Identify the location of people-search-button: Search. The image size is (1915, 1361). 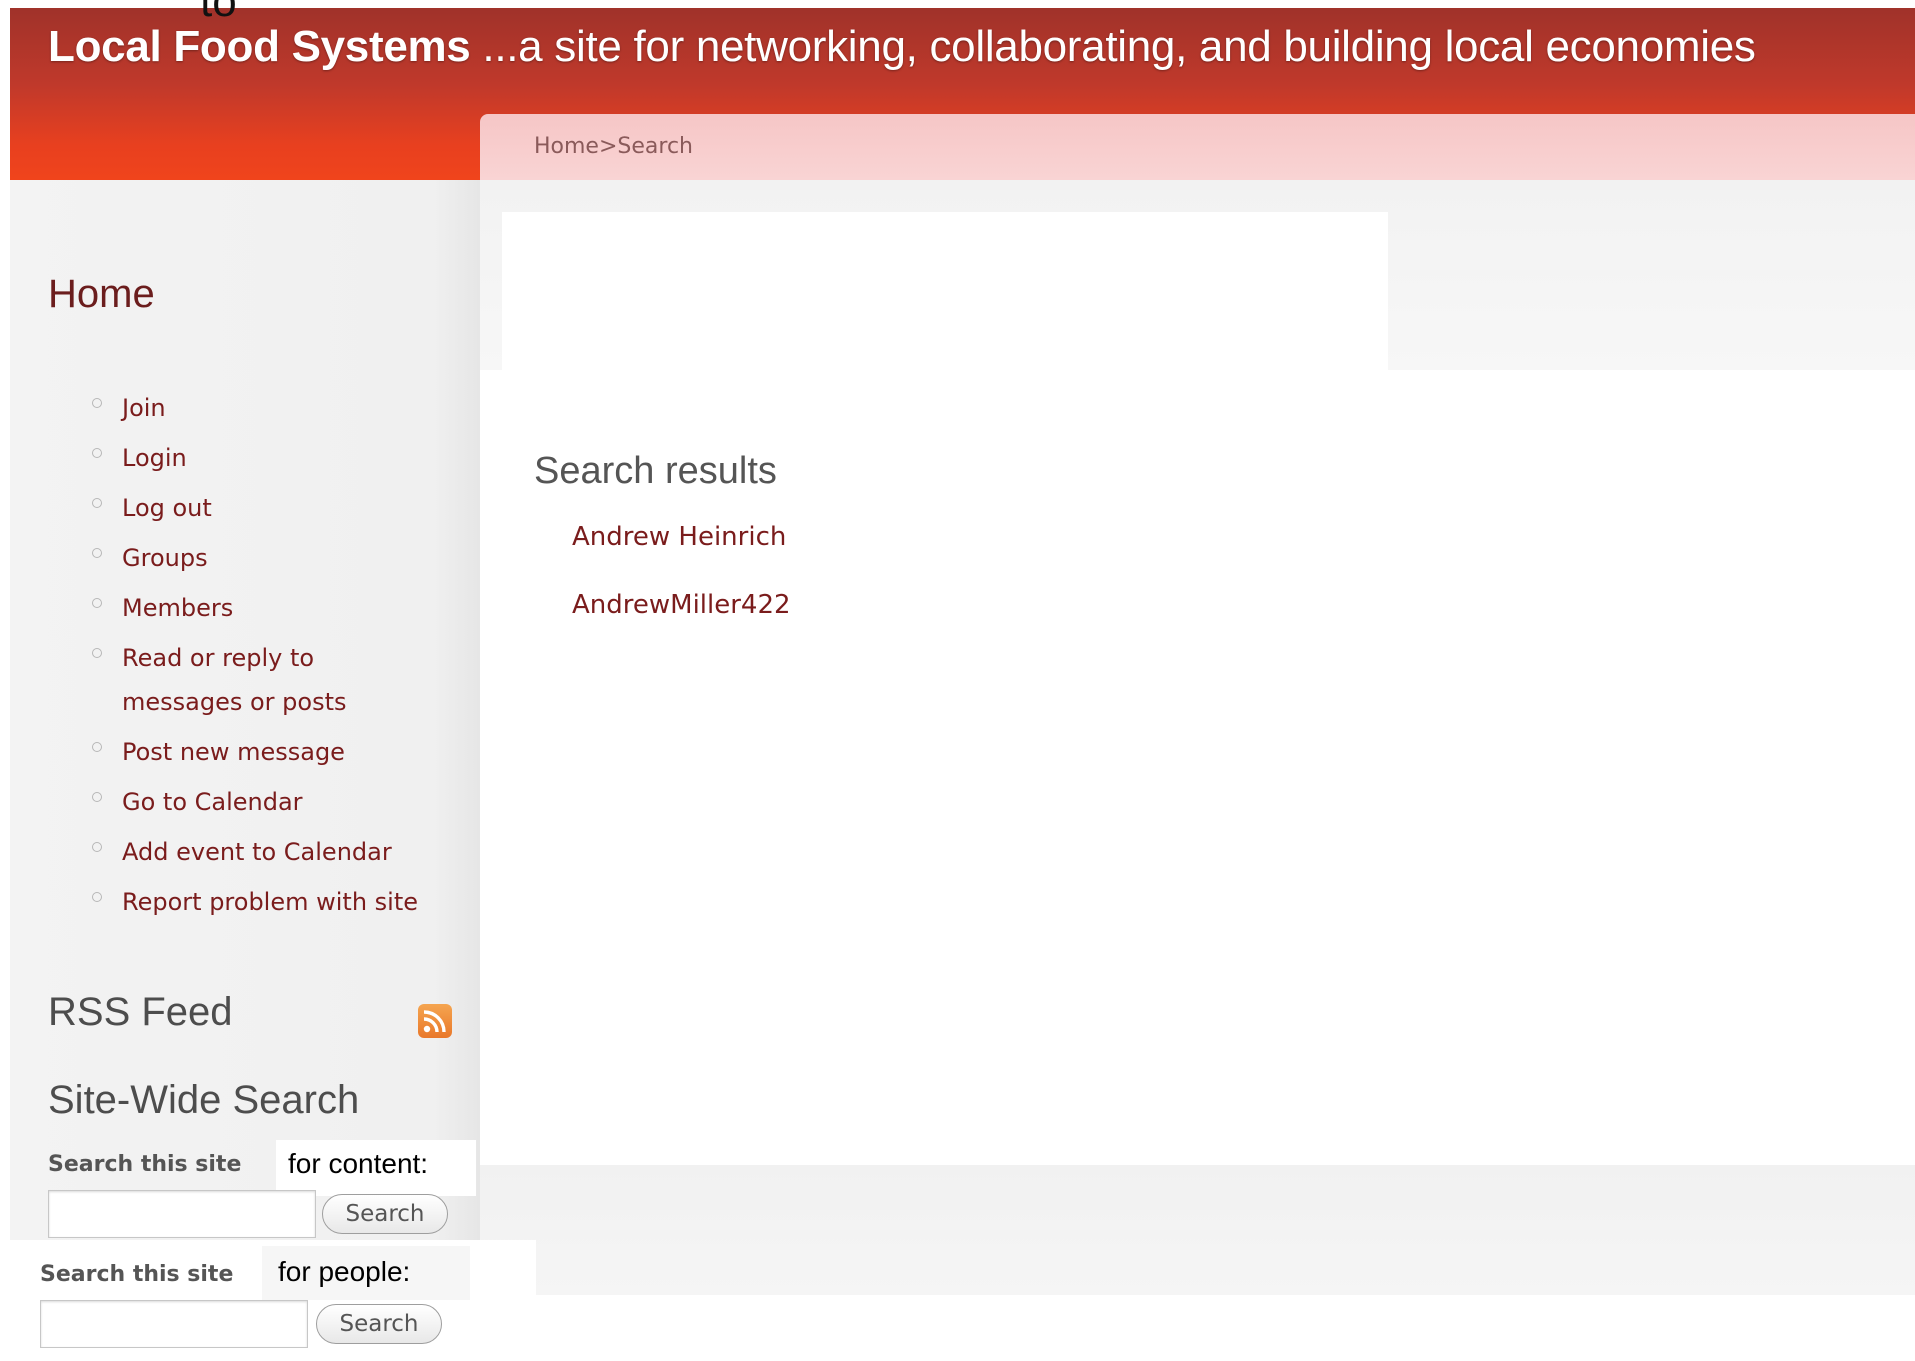
(379, 1324).